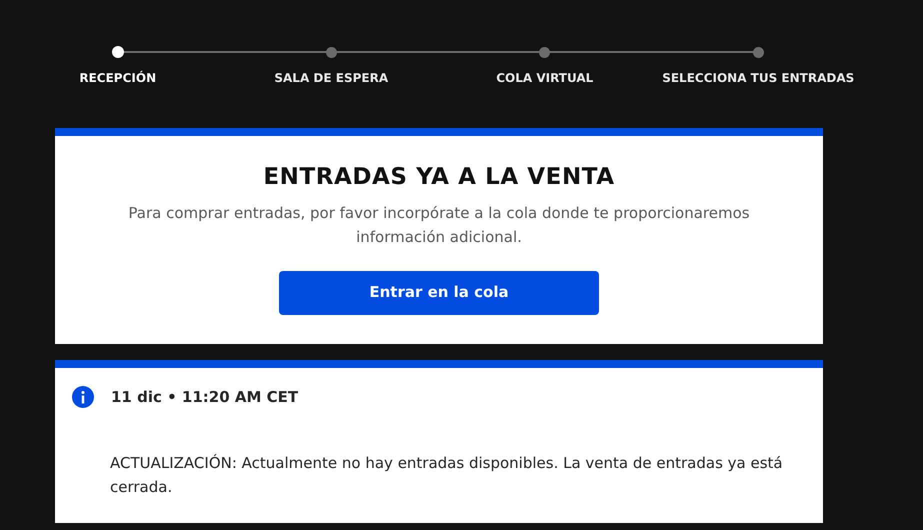 This screenshot has width=923, height=530. What do you see at coordinates (204, 397) in the screenshot?
I see `update-timestamp: 11 dic • 11:20 AM CET` at bounding box center [204, 397].